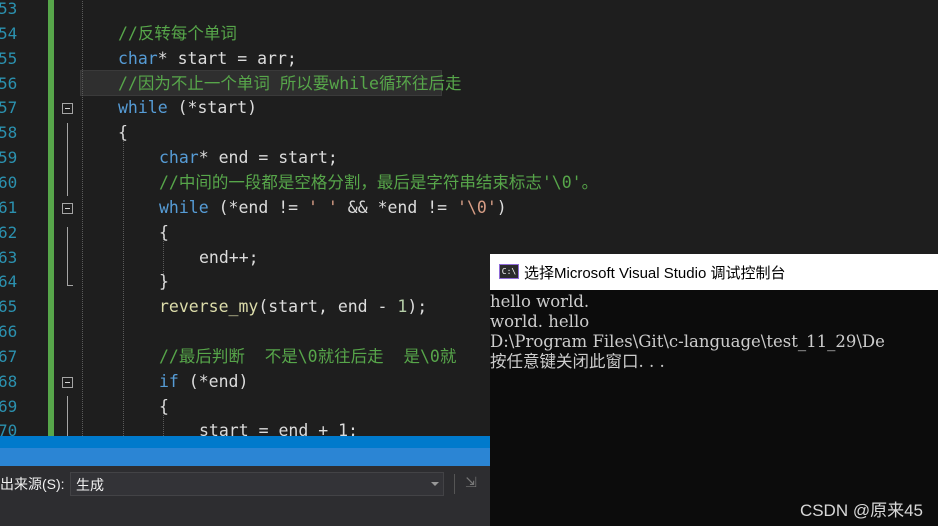 Image resolution: width=938 pixels, height=526 pixels. I want to click on code-line: char* end = start;, so click(248, 158).